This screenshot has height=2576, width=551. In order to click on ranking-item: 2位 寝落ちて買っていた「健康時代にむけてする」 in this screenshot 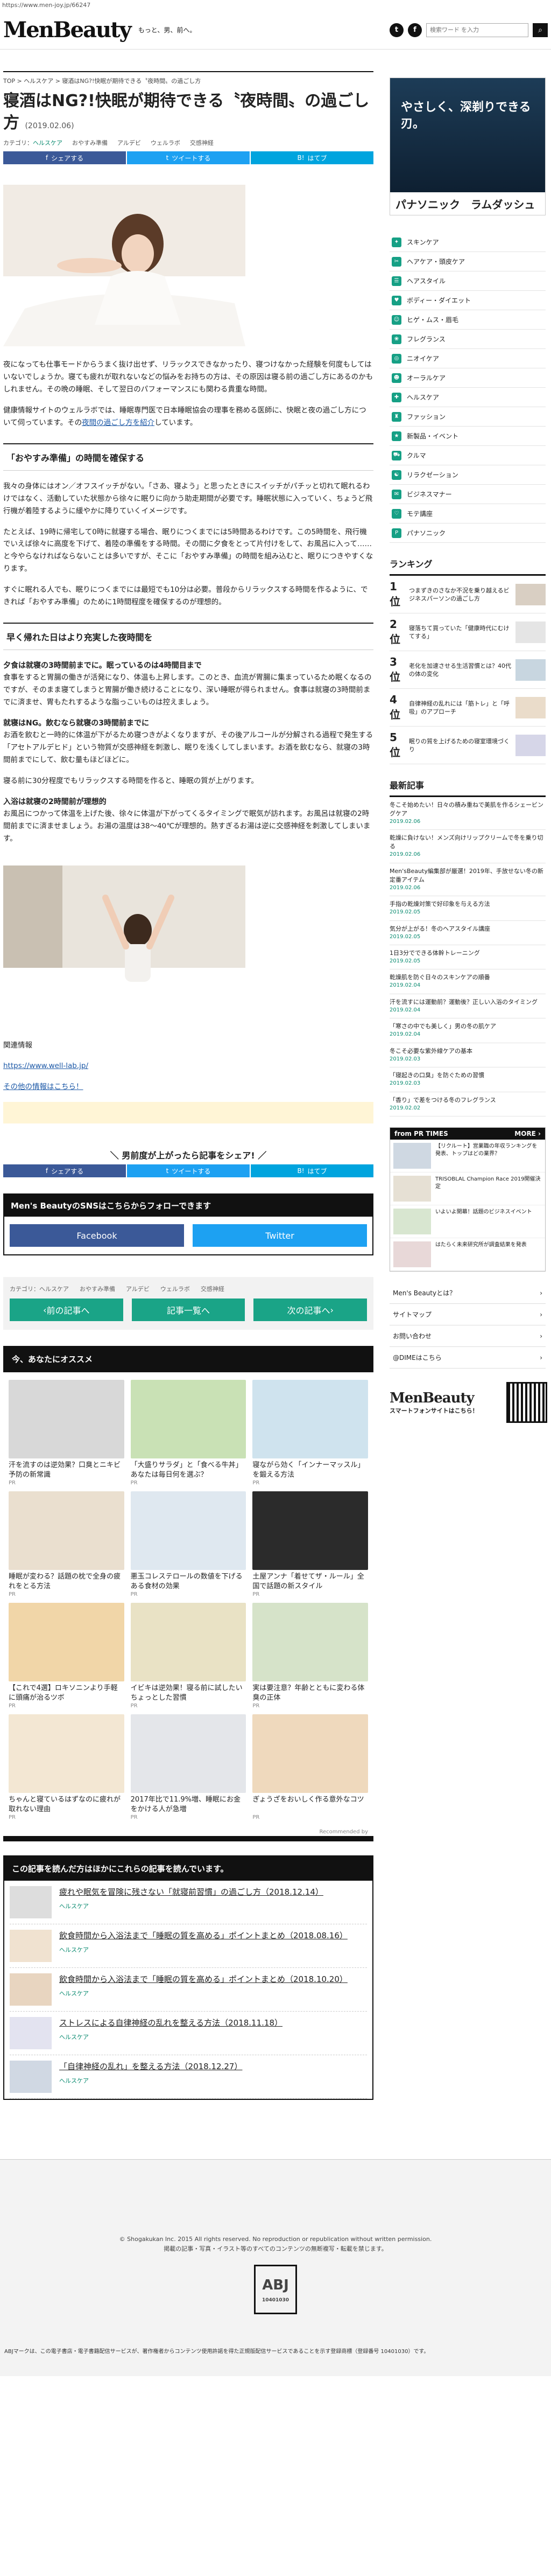, I will do `click(468, 632)`.